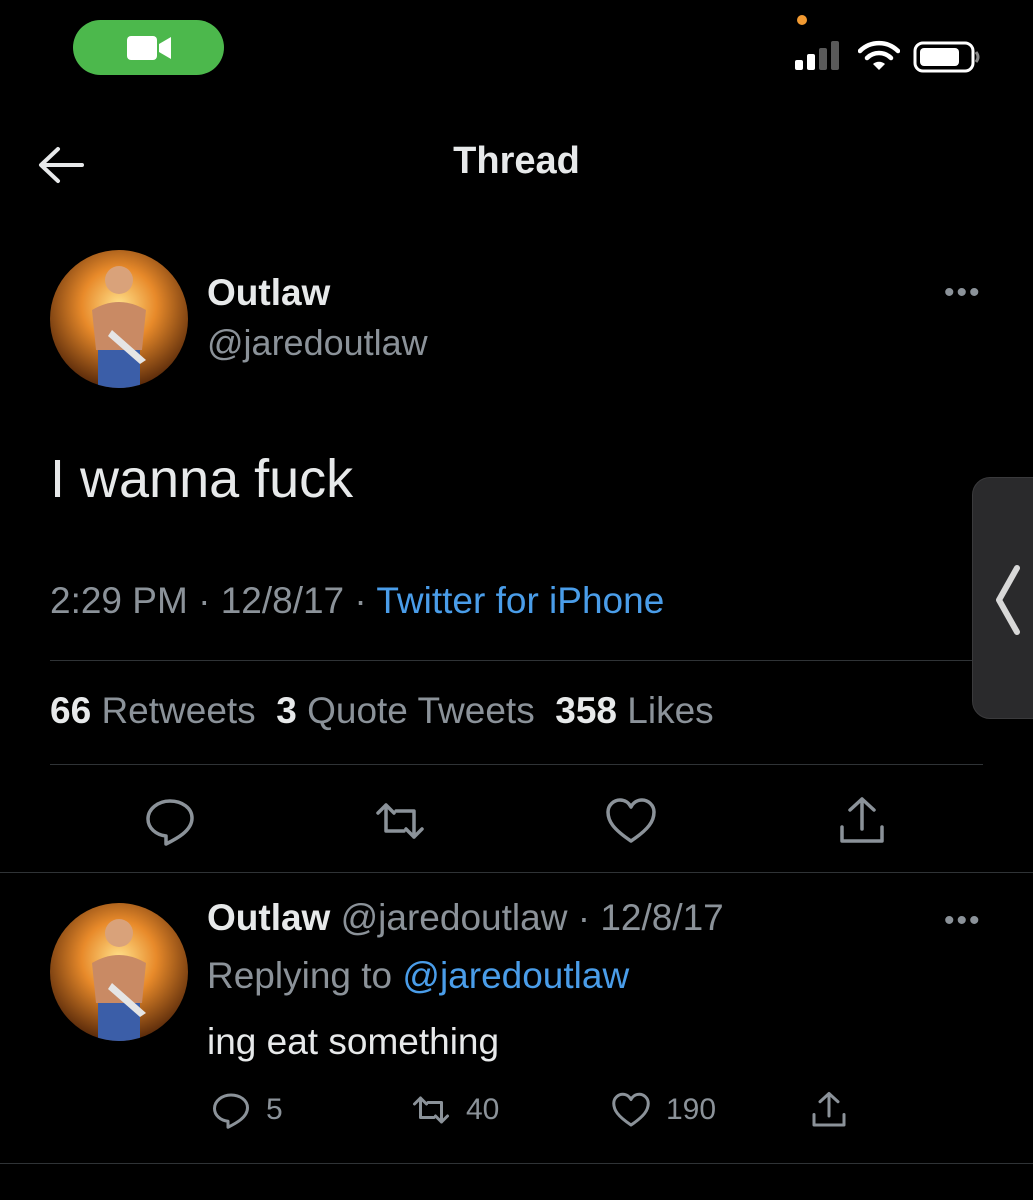 Image resolution: width=1033 pixels, height=1200 pixels. I want to click on wifi-icon, so click(879, 55).